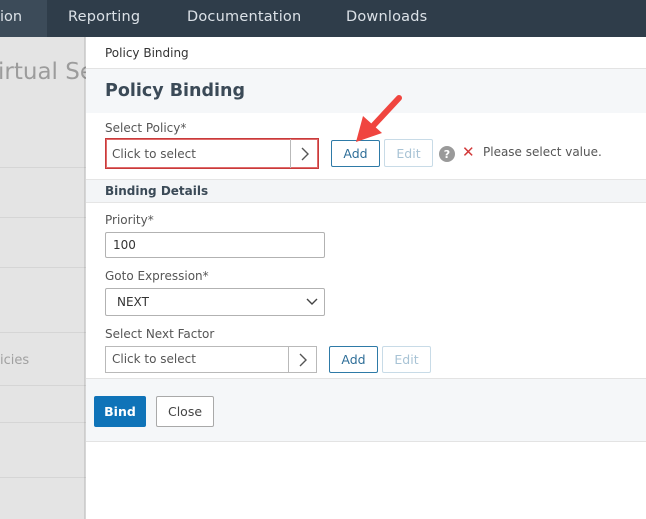 This screenshot has height=519, width=646. I want to click on select-policy-placeholder: Click to select, so click(154, 154).